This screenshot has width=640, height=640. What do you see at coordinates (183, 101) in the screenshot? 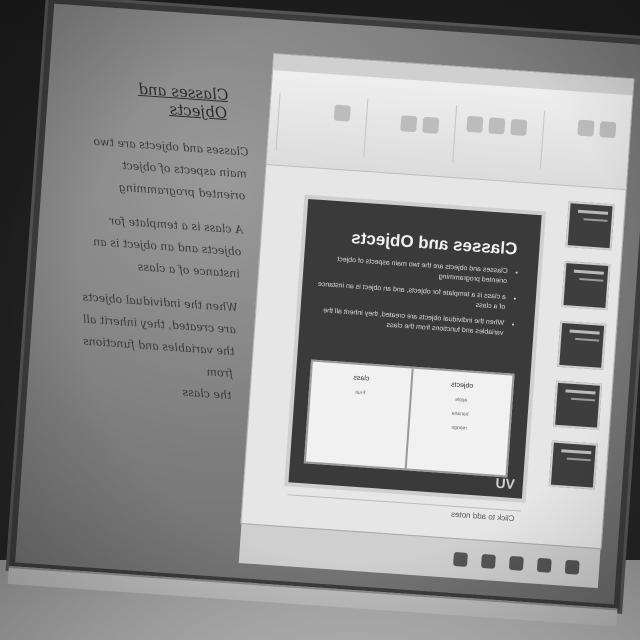
I see `handwritten-title: Classes and Objects` at bounding box center [183, 101].